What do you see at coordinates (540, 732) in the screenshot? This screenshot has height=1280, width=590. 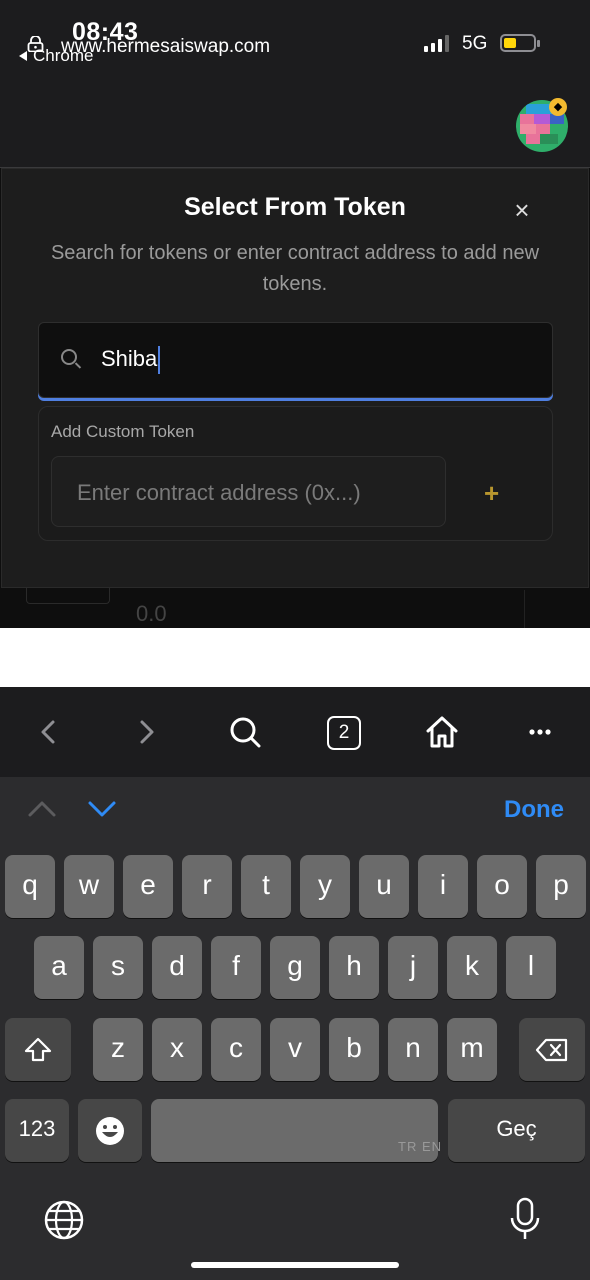 I see `more-options-icon` at bounding box center [540, 732].